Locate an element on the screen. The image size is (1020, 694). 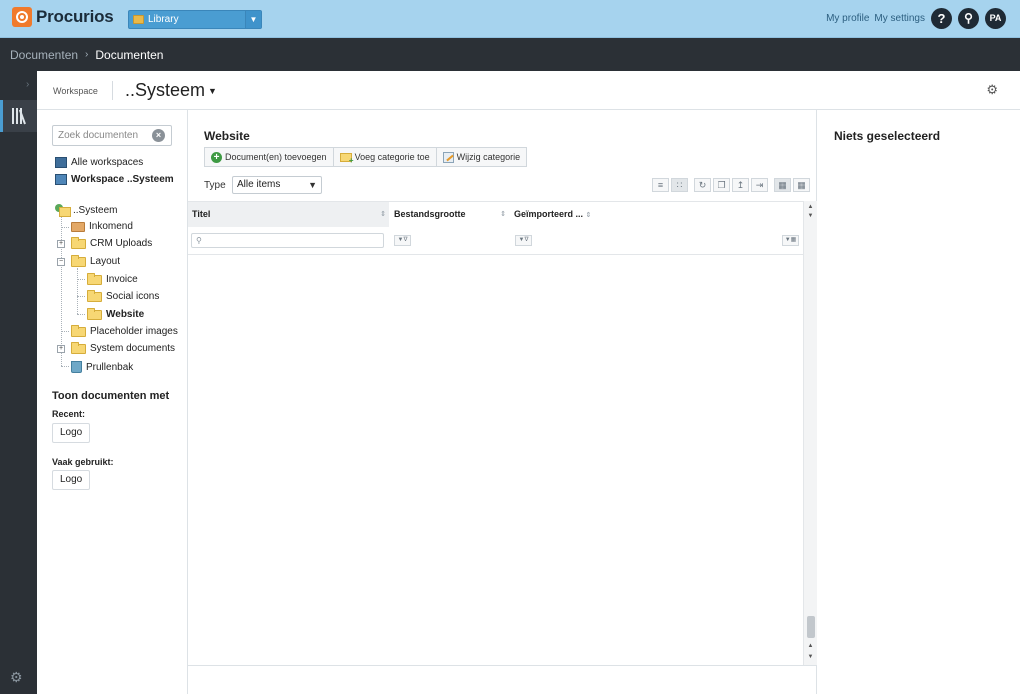
library-select: Library ▼ is located at coordinates (195, 19).